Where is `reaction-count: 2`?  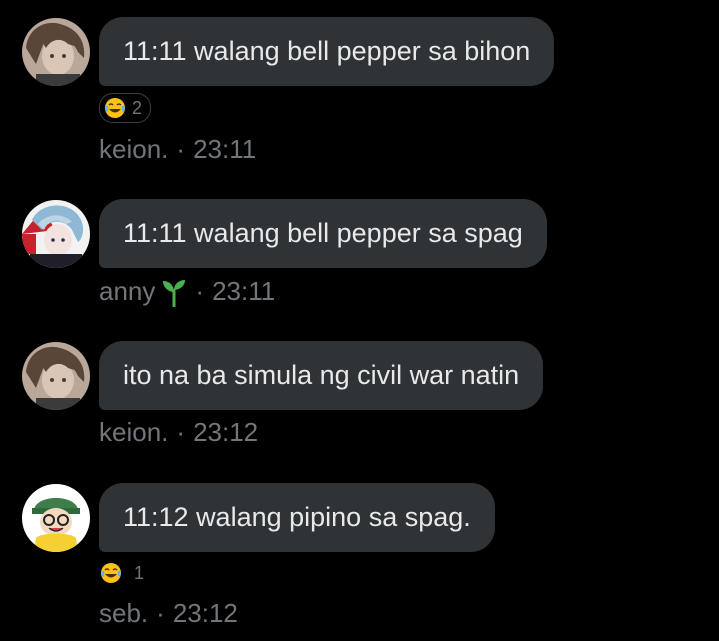 reaction-count: 2 is located at coordinates (137, 107).